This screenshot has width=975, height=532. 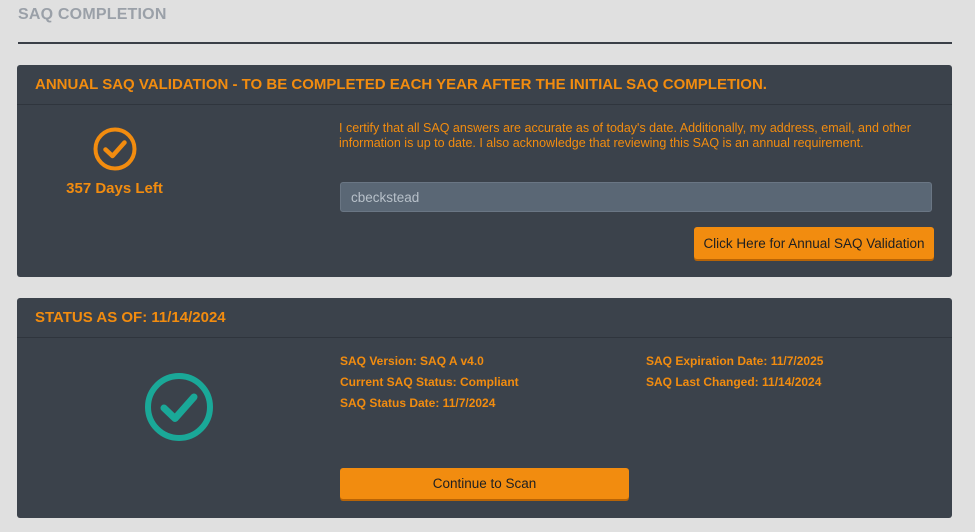 I want to click on status-header: STATUS AS OF: 11/14/2024, so click(x=484, y=318).